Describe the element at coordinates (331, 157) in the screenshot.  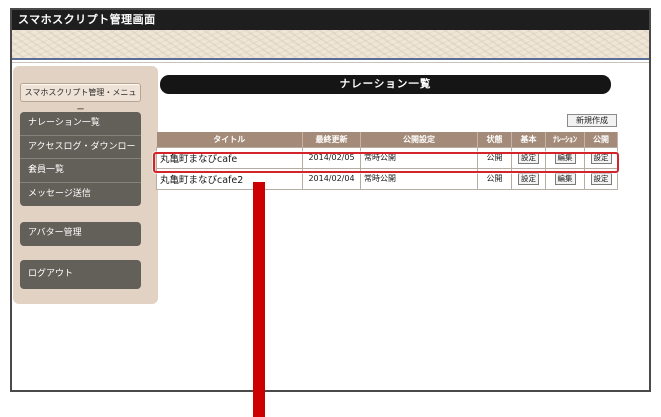
I see `row-updated: 2014/02/05` at that location.